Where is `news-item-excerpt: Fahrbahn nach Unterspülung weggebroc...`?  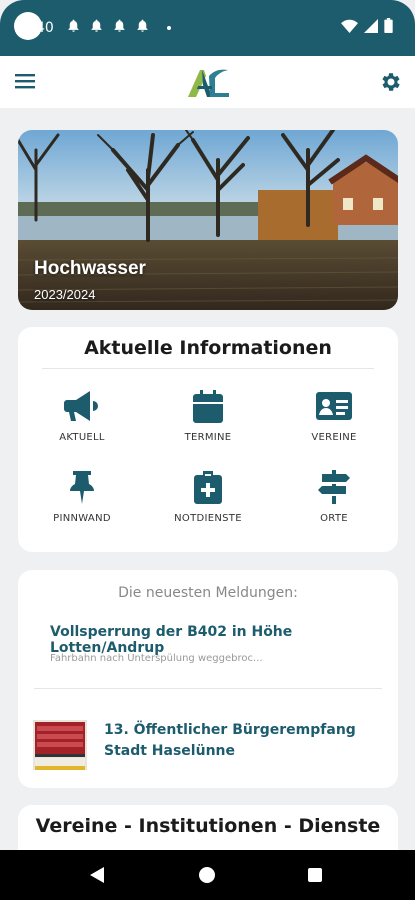
news-item-excerpt: Fahrbahn nach Unterspülung weggebroc... is located at coordinates (156, 658).